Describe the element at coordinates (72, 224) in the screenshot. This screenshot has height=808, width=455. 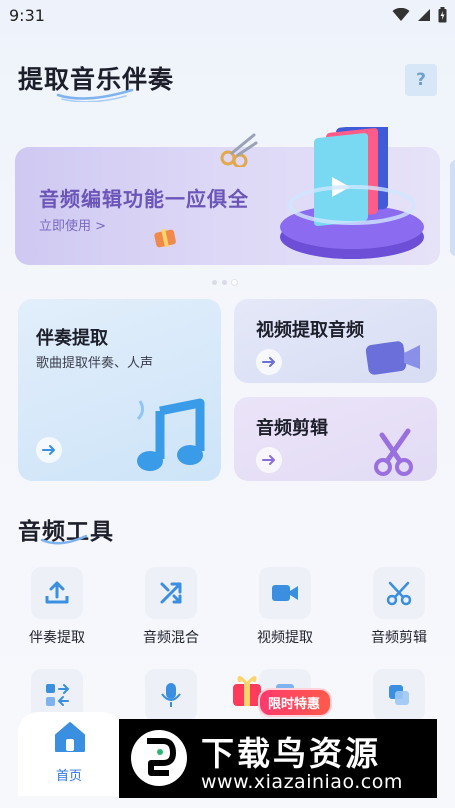
I see `banner-use-now-link: 立即使用 >` at that location.